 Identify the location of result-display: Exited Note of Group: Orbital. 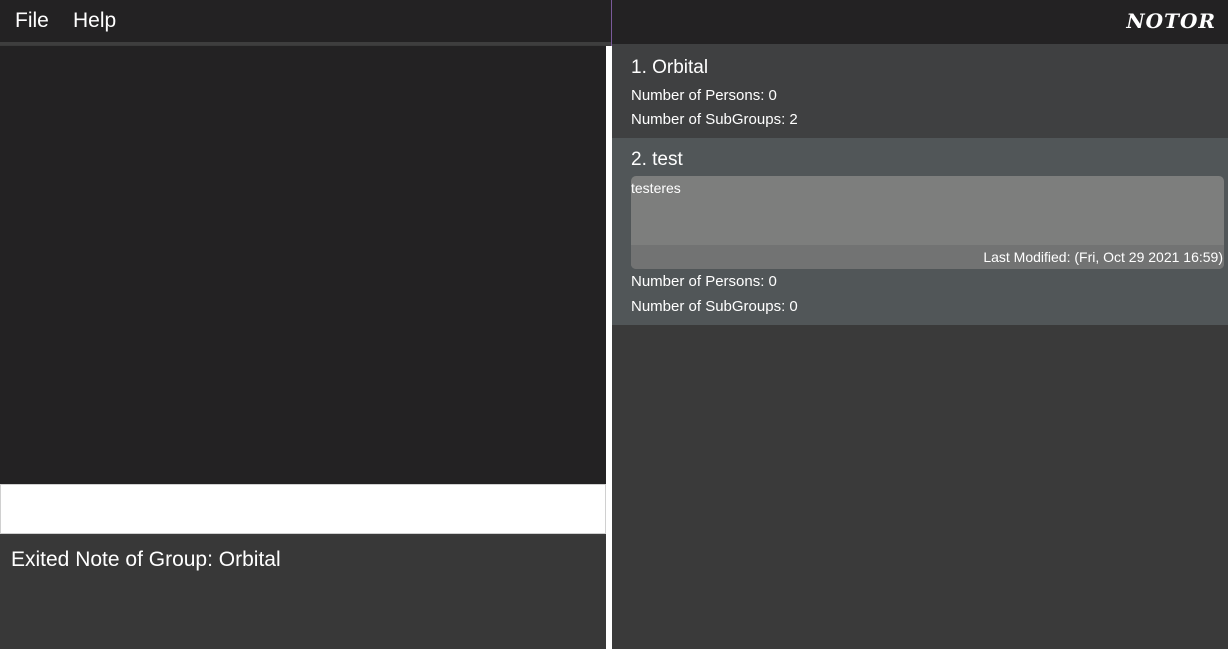
(303, 592).